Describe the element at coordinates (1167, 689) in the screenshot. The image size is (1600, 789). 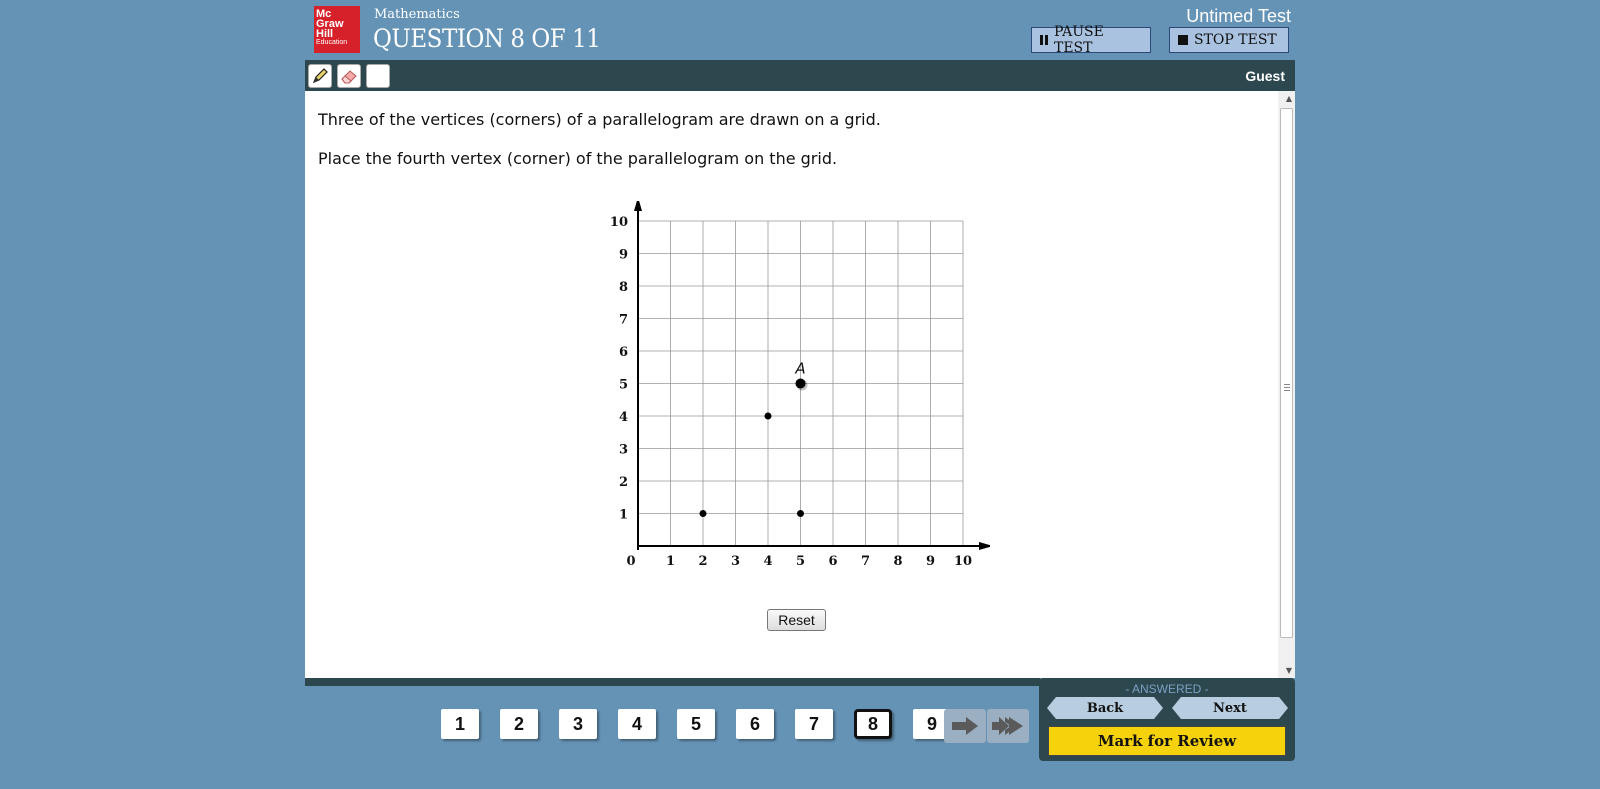
I see `answered-status: - ANSWERED -` at that location.